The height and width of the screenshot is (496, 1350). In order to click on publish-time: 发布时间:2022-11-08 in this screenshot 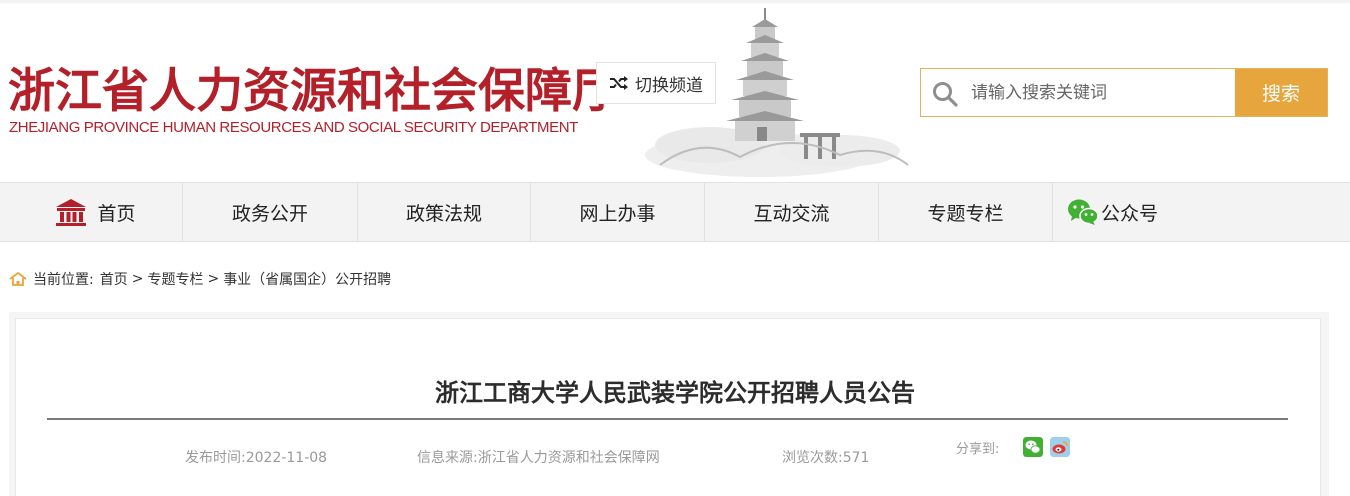, I will do `click(256, 458)`.